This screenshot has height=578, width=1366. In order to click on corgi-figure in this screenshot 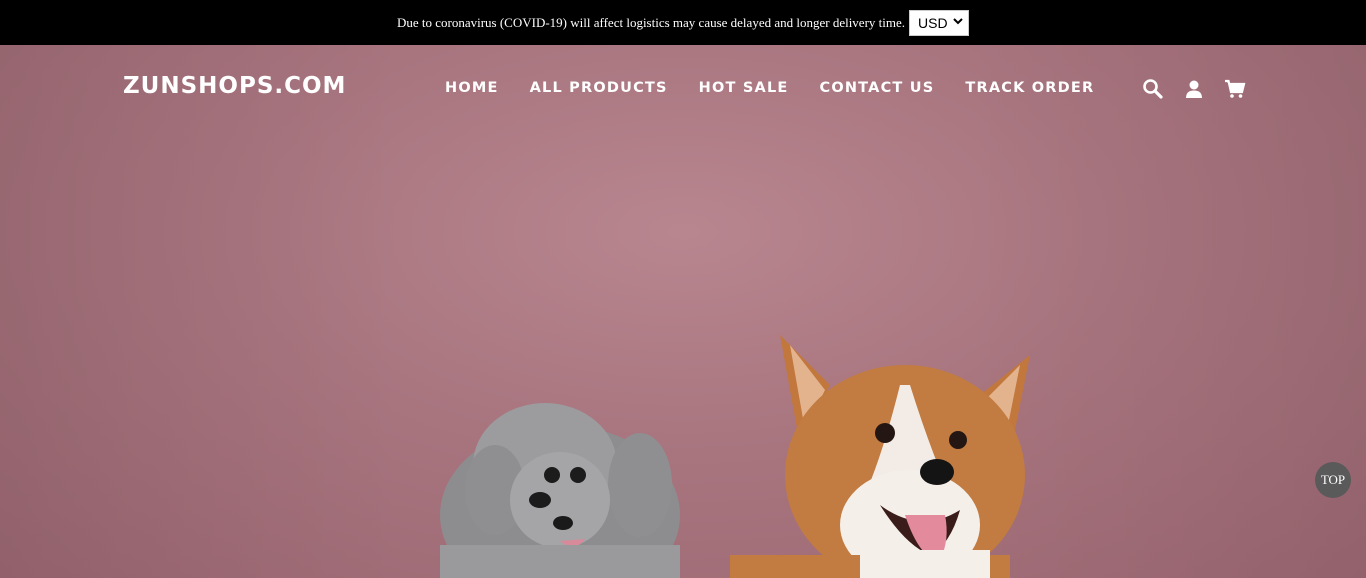, I will do `click(880, 456)`.